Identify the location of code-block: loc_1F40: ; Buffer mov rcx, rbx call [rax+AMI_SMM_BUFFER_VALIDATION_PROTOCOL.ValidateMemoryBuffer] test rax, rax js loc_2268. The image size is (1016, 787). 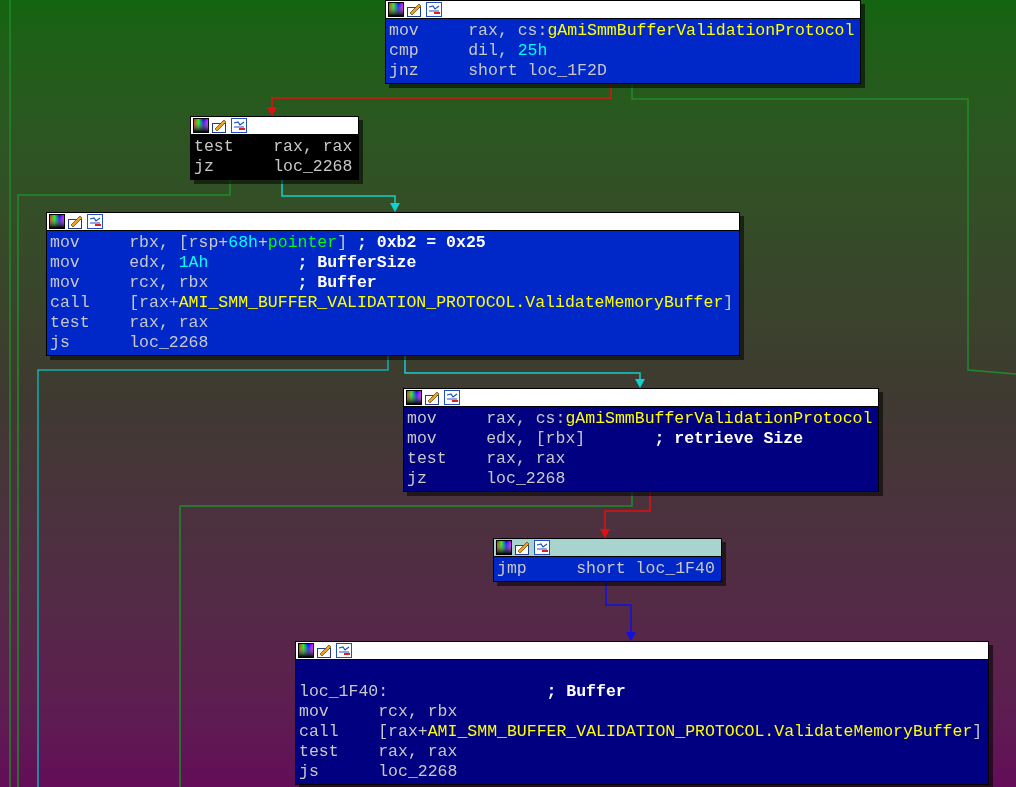
(642, 713).